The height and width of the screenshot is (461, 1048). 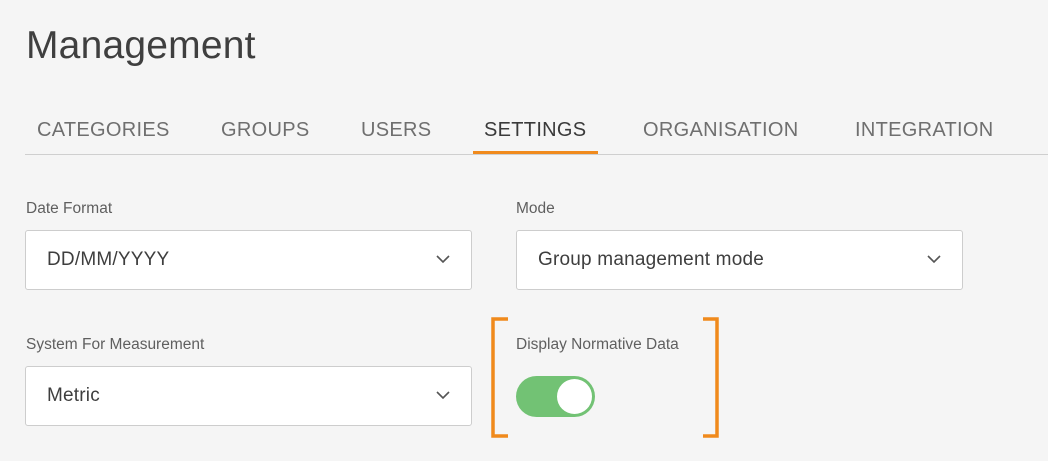 I want to click on tab-settings: SETTINGS, so click(x=535, y=132).